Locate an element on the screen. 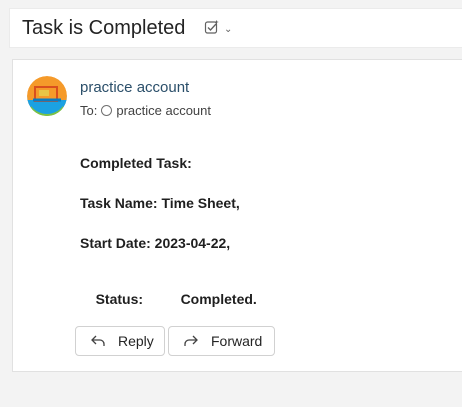 Image resolution: width=462 pixels, height=407 pixels. sender-name: practice account is located at coordinates (134, 87).